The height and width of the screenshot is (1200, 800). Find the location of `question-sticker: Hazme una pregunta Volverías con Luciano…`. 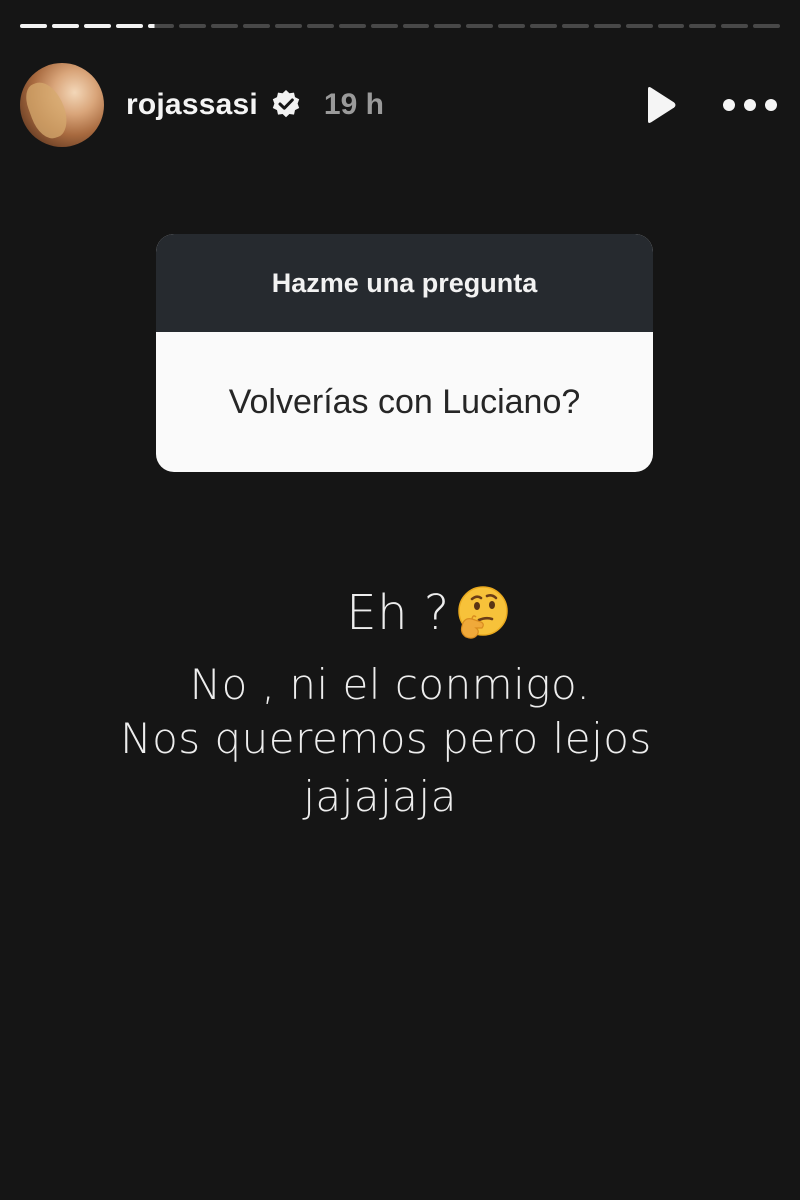

question-sticker: Hazme una pregunta Volverías con Luciano… is located at coordinates (404, 353).